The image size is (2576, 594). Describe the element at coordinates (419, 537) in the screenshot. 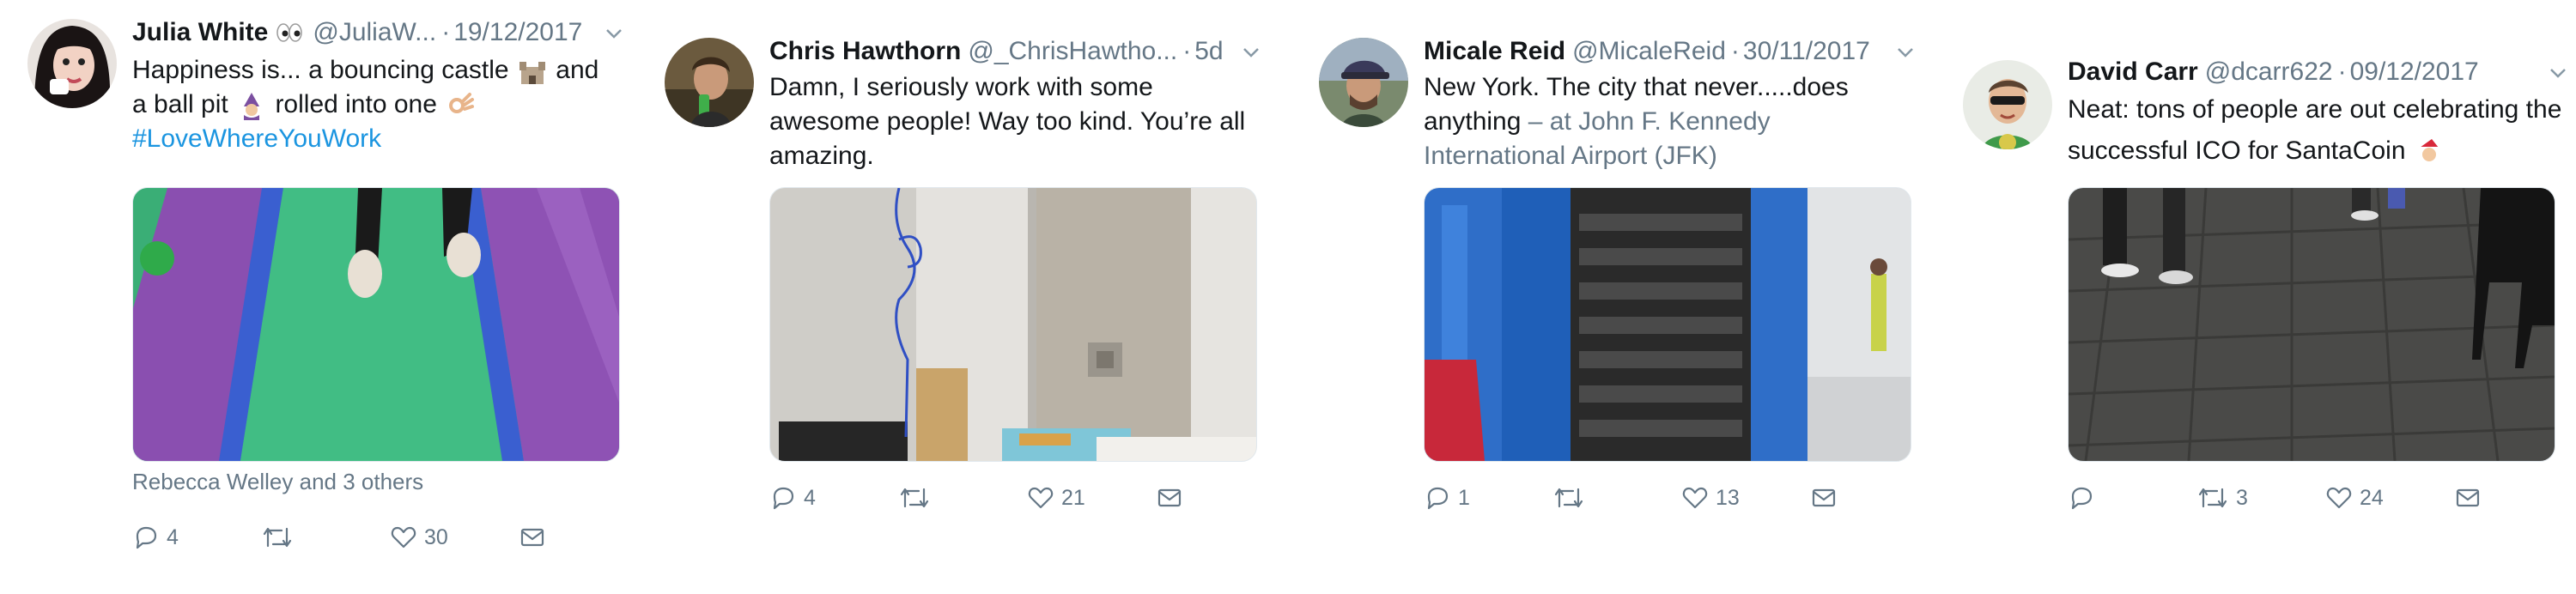

I see `like-button: 30` at that location.